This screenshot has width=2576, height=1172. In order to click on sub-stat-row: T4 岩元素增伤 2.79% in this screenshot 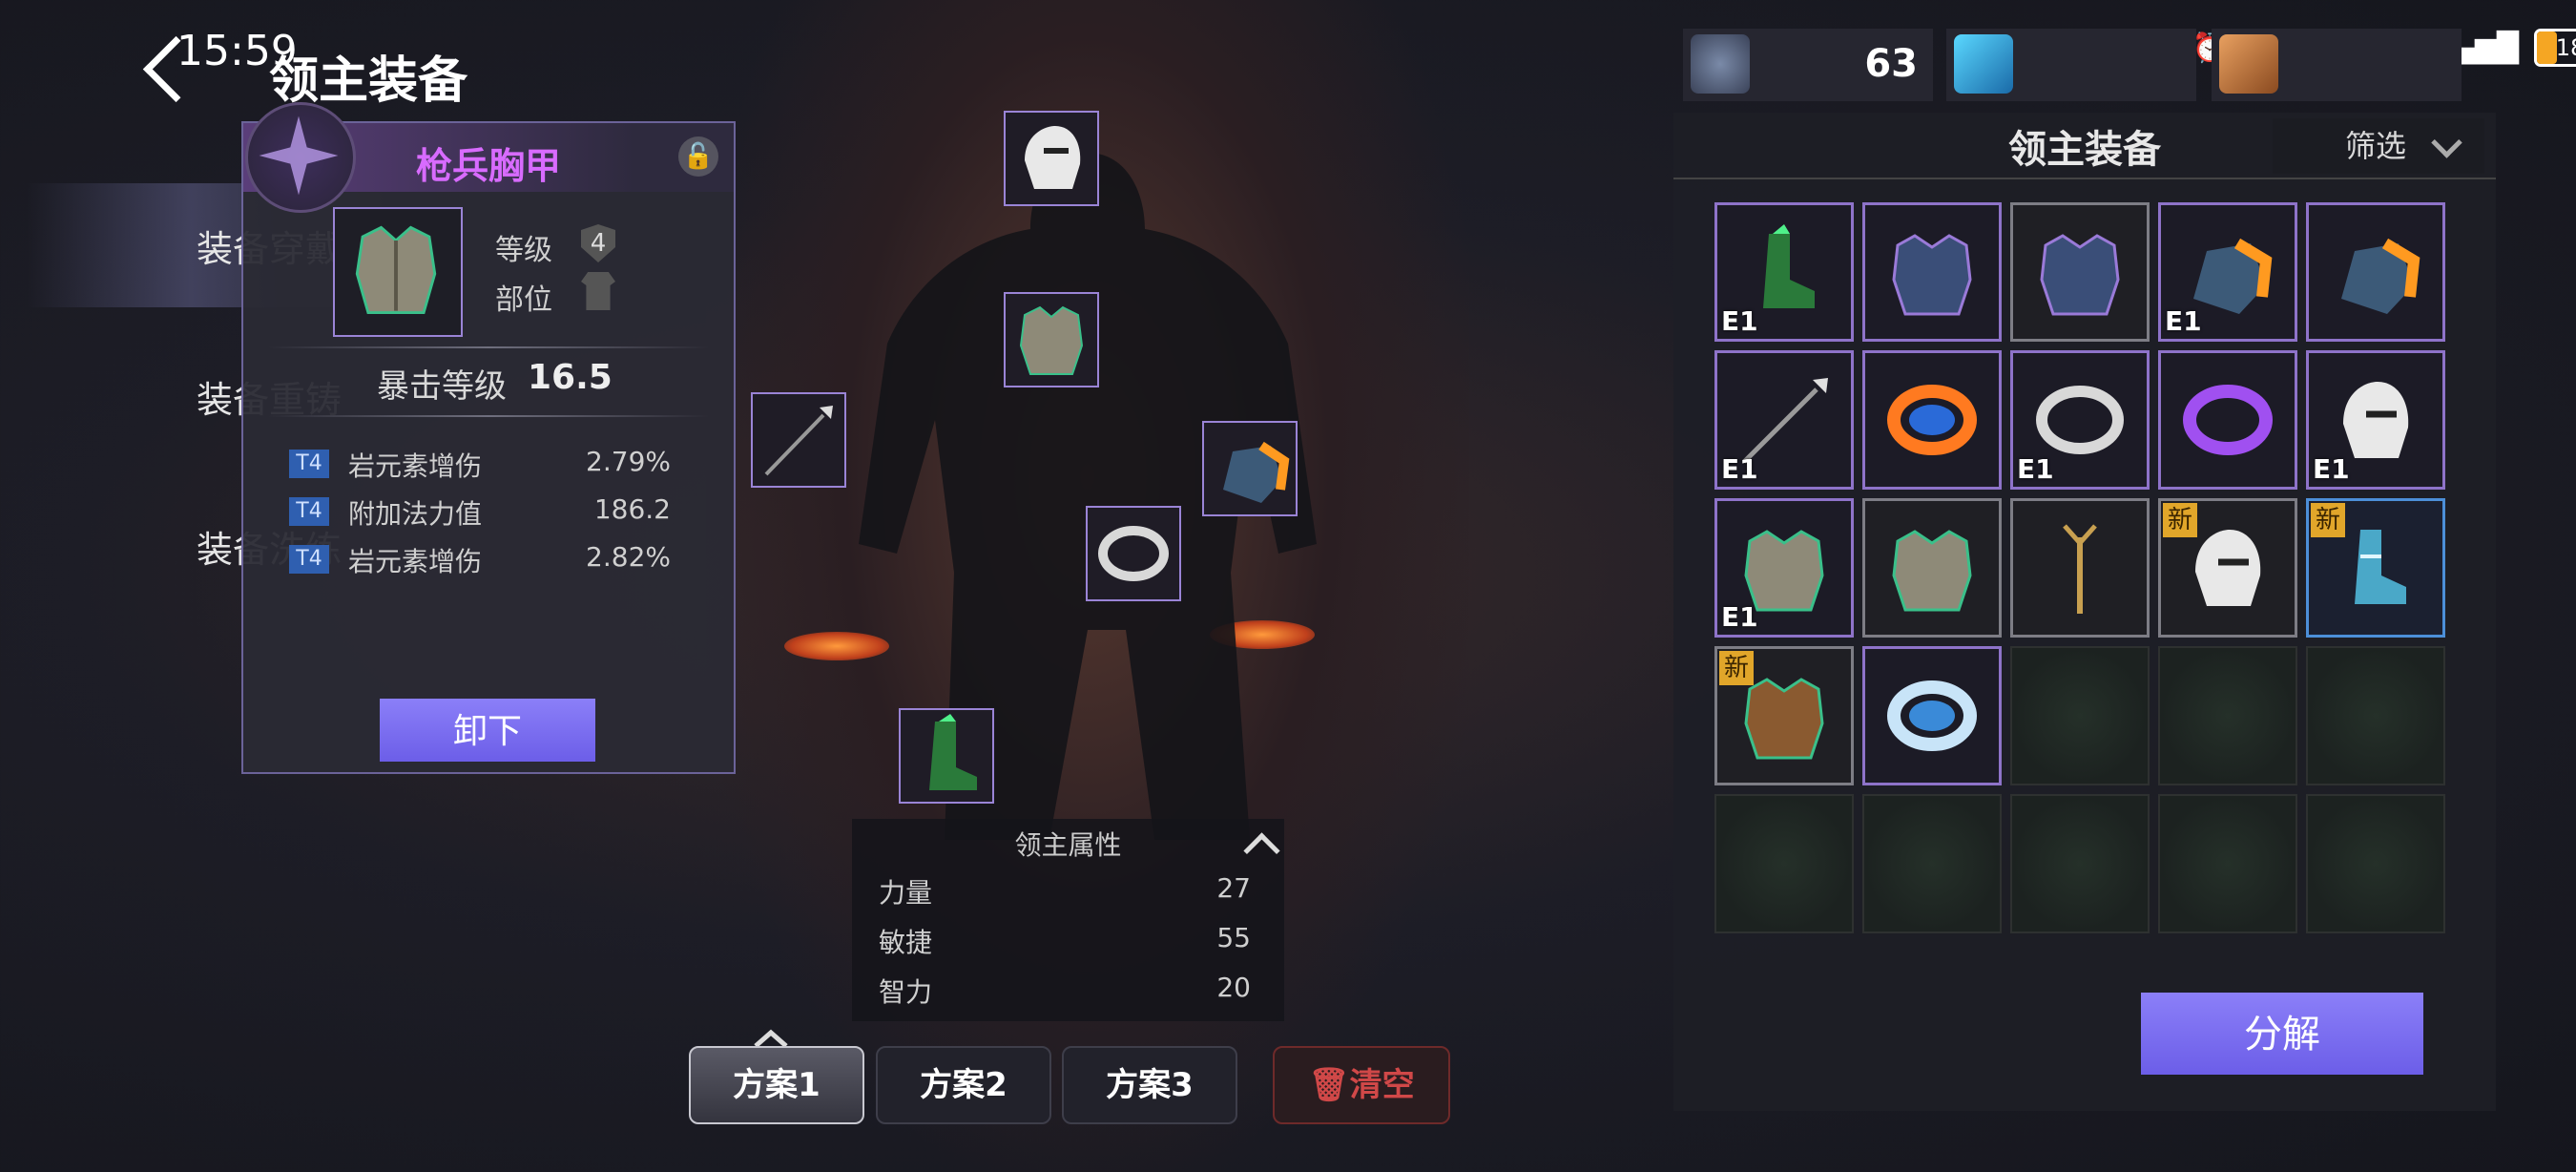, I will do `click(480, 465)`.